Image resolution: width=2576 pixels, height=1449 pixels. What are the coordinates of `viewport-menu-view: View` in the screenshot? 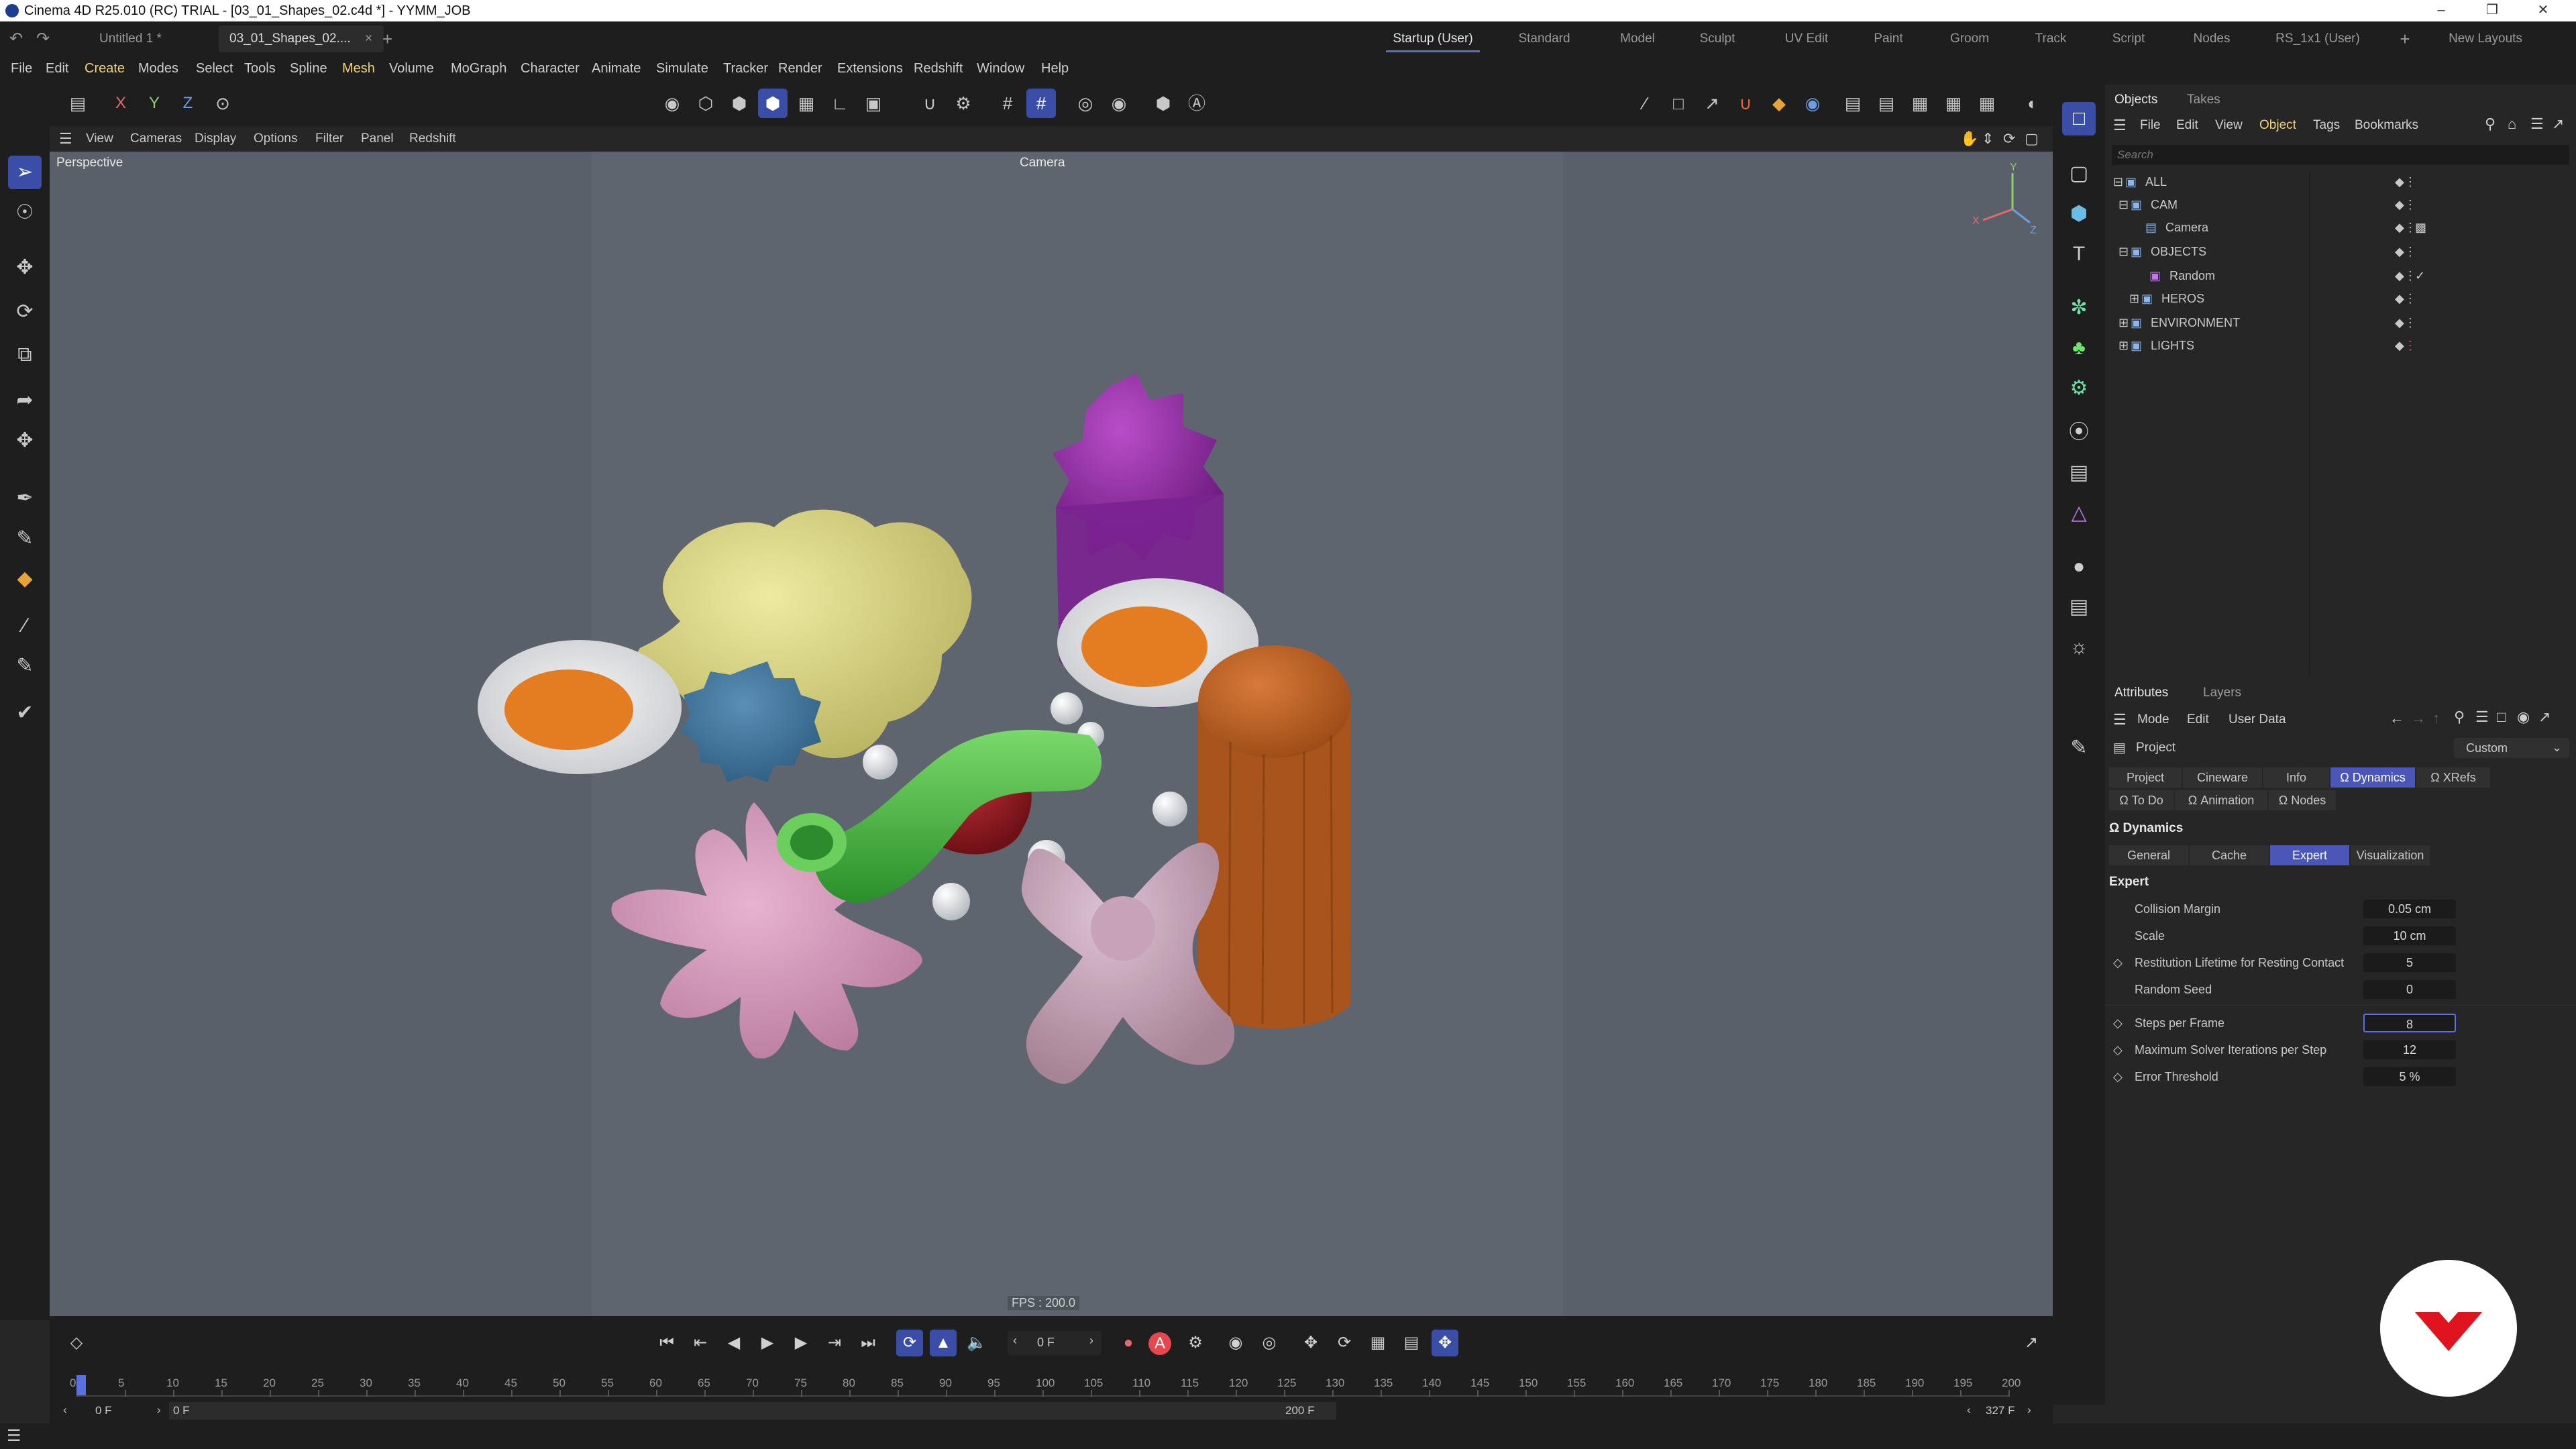 It's located at (99, 139).